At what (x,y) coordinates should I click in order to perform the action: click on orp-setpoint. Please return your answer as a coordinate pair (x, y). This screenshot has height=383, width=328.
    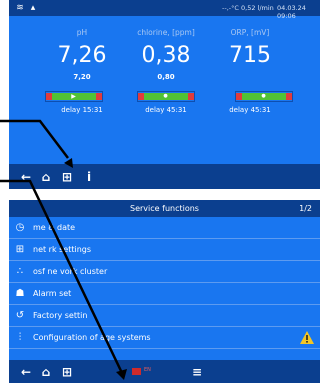
    Looking at the image, I should click on (250, 78).